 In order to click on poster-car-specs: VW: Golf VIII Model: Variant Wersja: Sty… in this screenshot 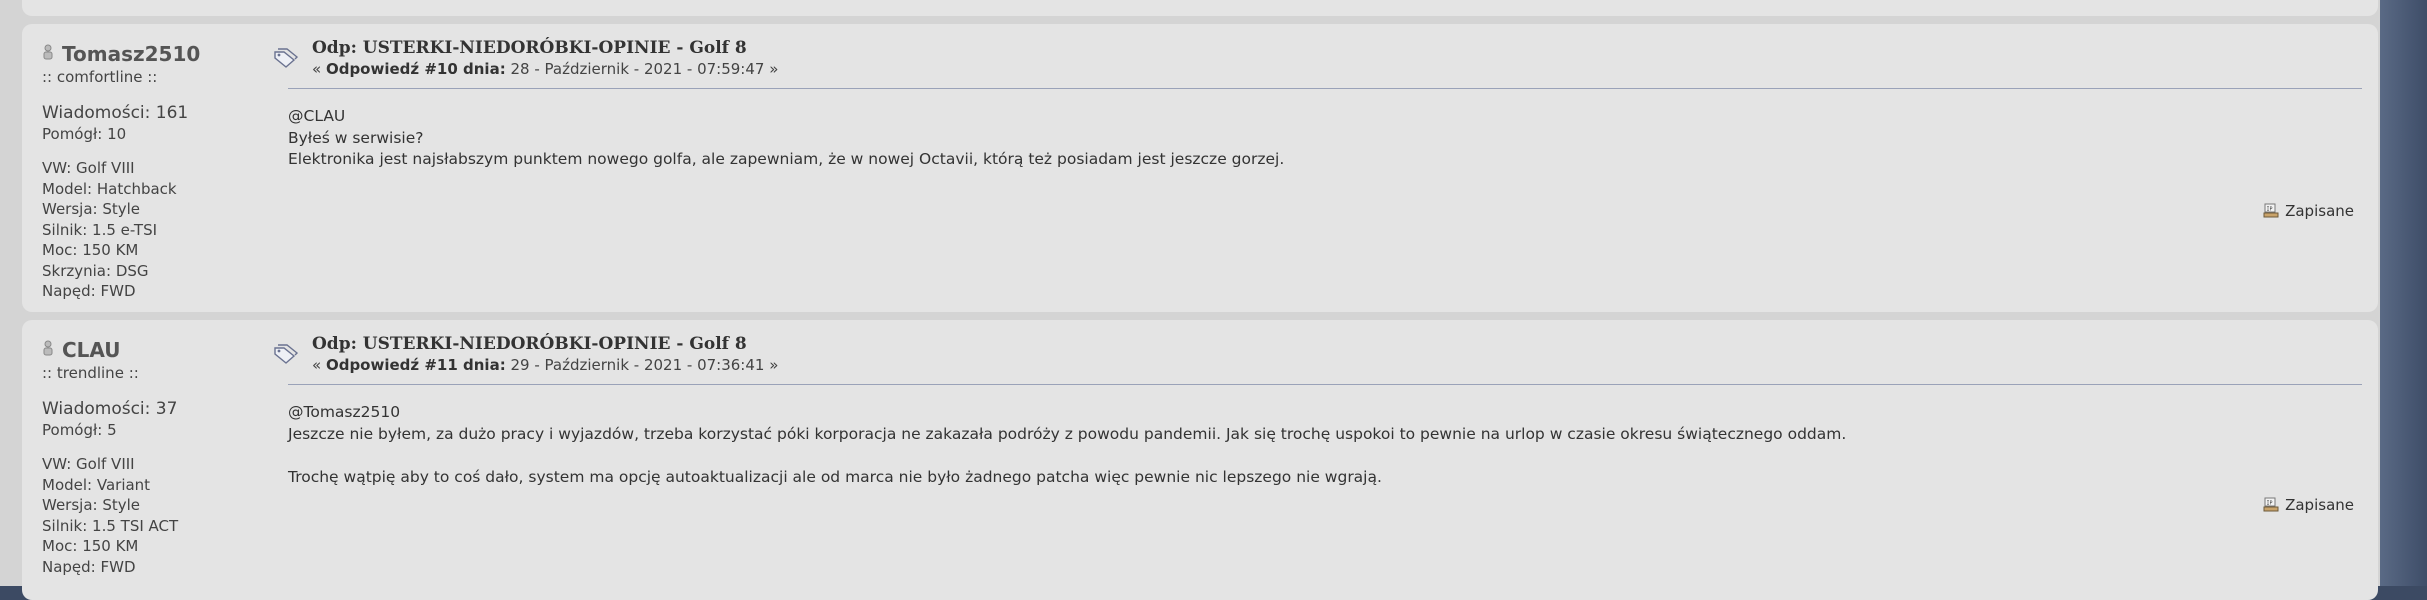, I will do `click(110, 515)`.